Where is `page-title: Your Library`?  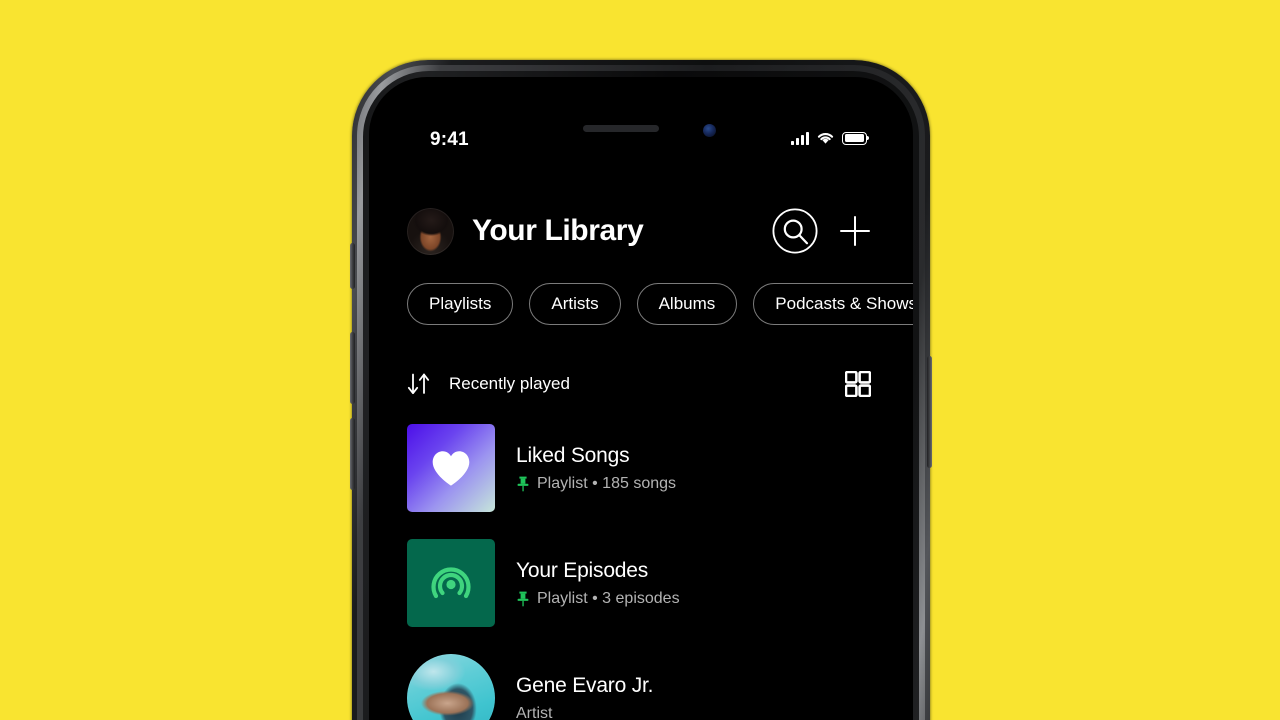 page-title: Your Library is located at coordinates (558, 230).